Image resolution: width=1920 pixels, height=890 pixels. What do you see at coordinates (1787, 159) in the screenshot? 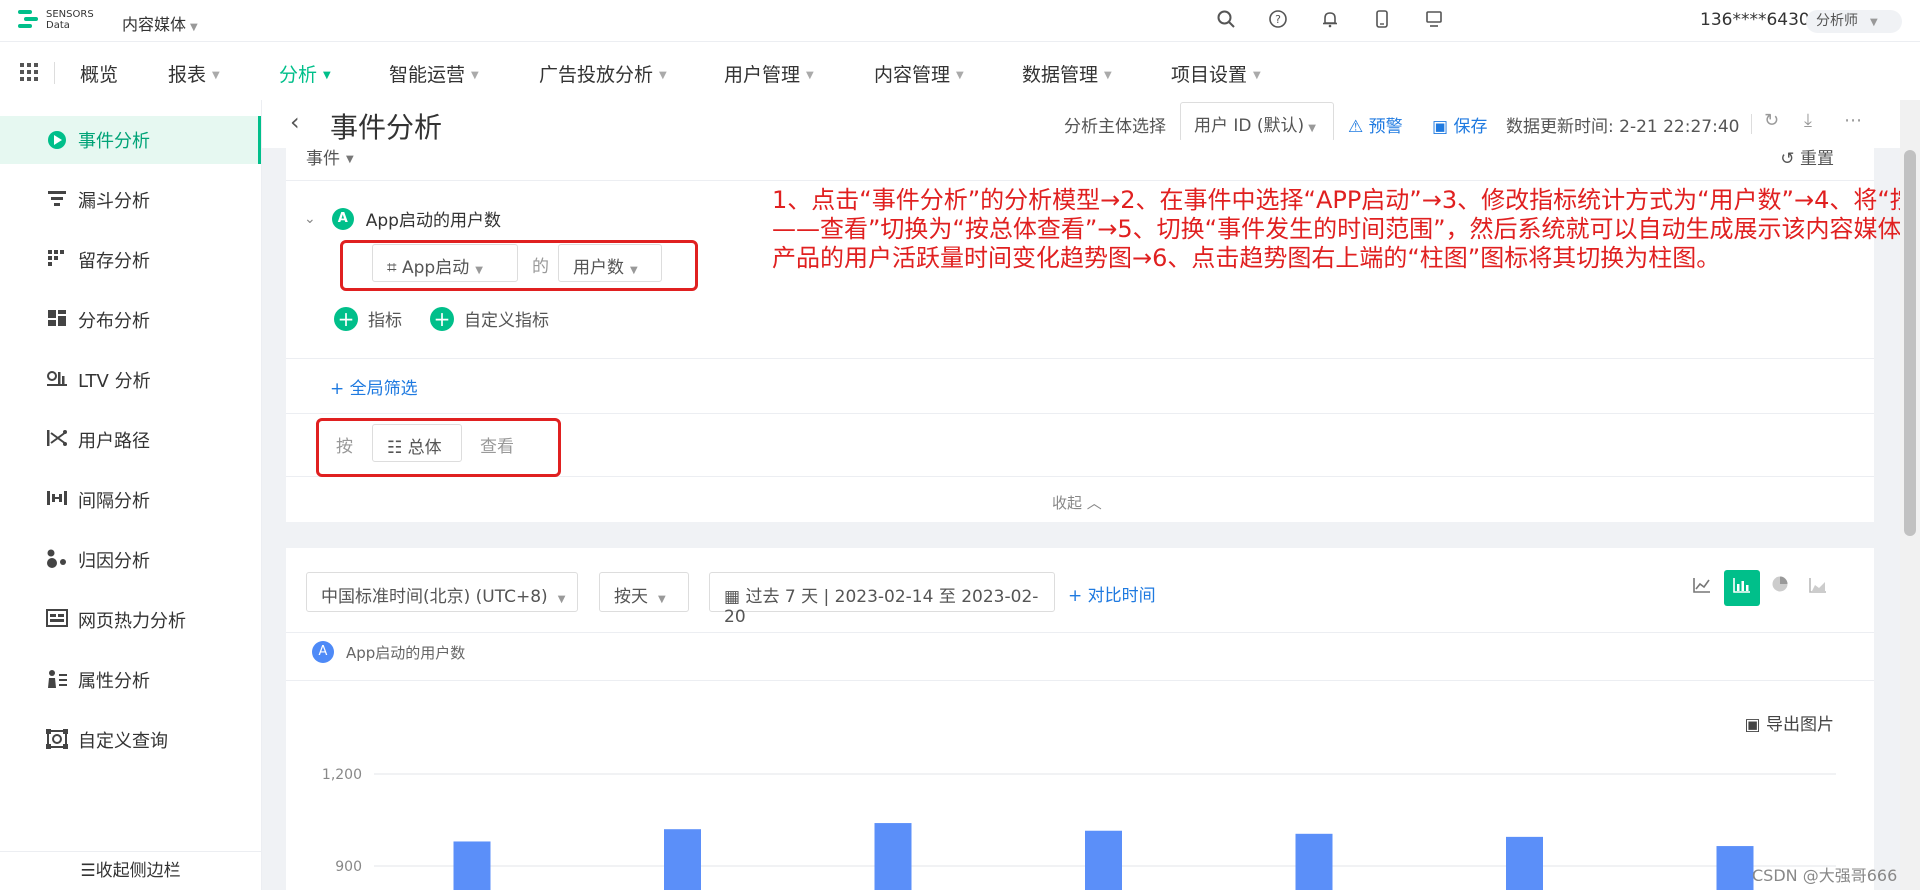
I see `reset-icon: ↺` at bounding box center [1787, 159].